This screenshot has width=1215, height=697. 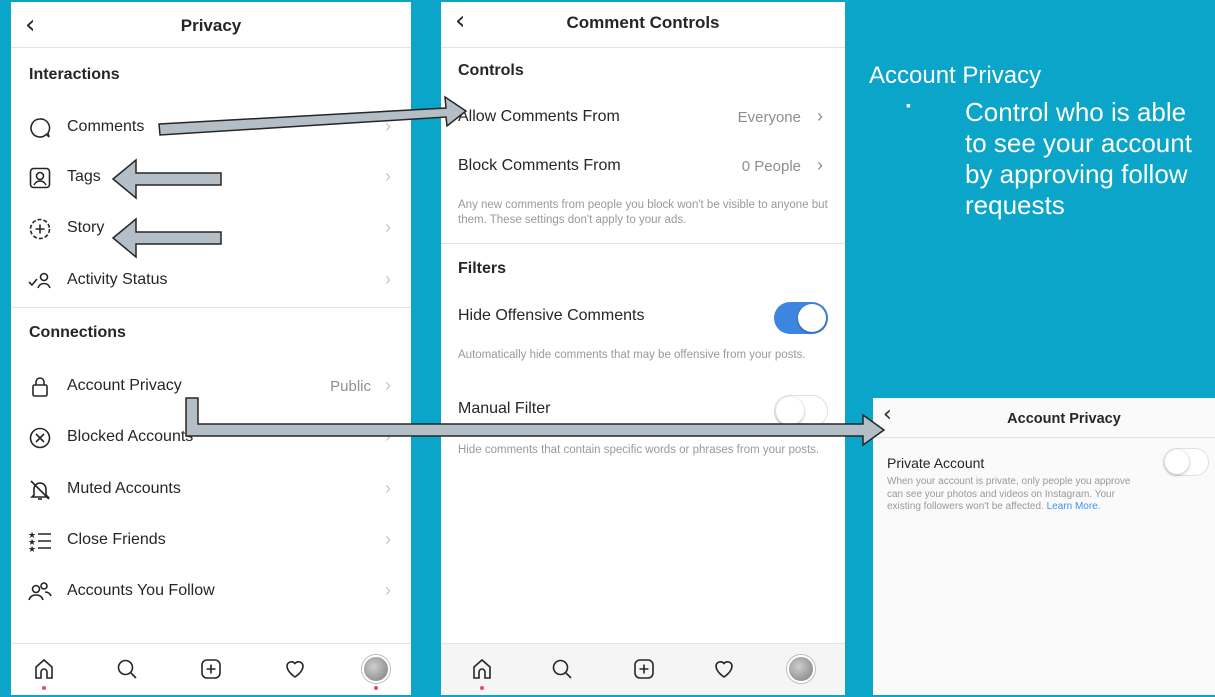 What do you see at coordinates (313, 115) in the screenshot?
I see `arrow-comments-to-allow` at bounding box center [313, 115].